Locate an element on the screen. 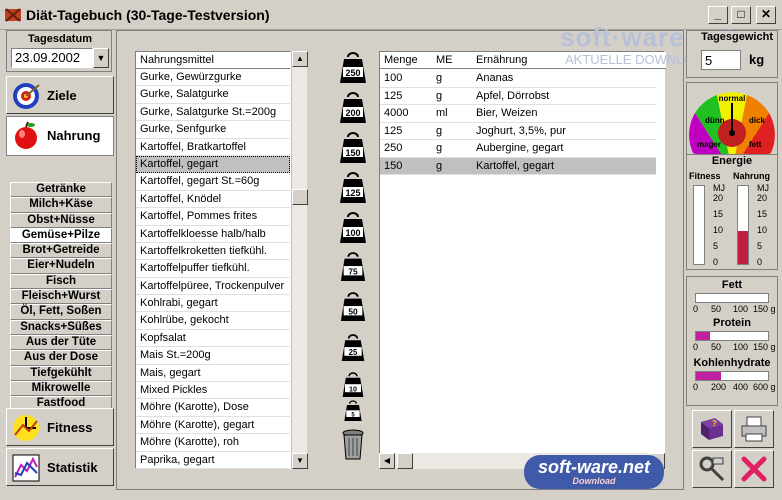 This screenshot has width=782, height=500. food-list-item: Mais, gegart is located at coordinates (213, 374).